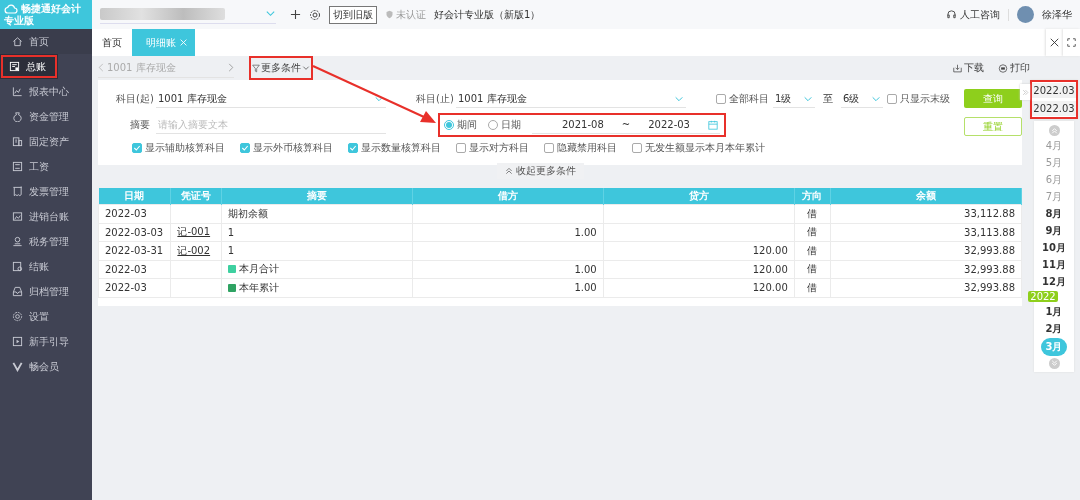 This screenshot has width=1080, height=500. What do you see at coordinates (1054, 247) in the screenshot?
I see `month-item: 10月` at bounding box center [1054, 247].